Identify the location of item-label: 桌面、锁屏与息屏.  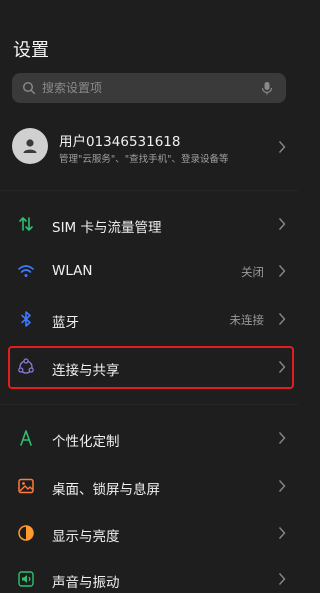
(106, 490).